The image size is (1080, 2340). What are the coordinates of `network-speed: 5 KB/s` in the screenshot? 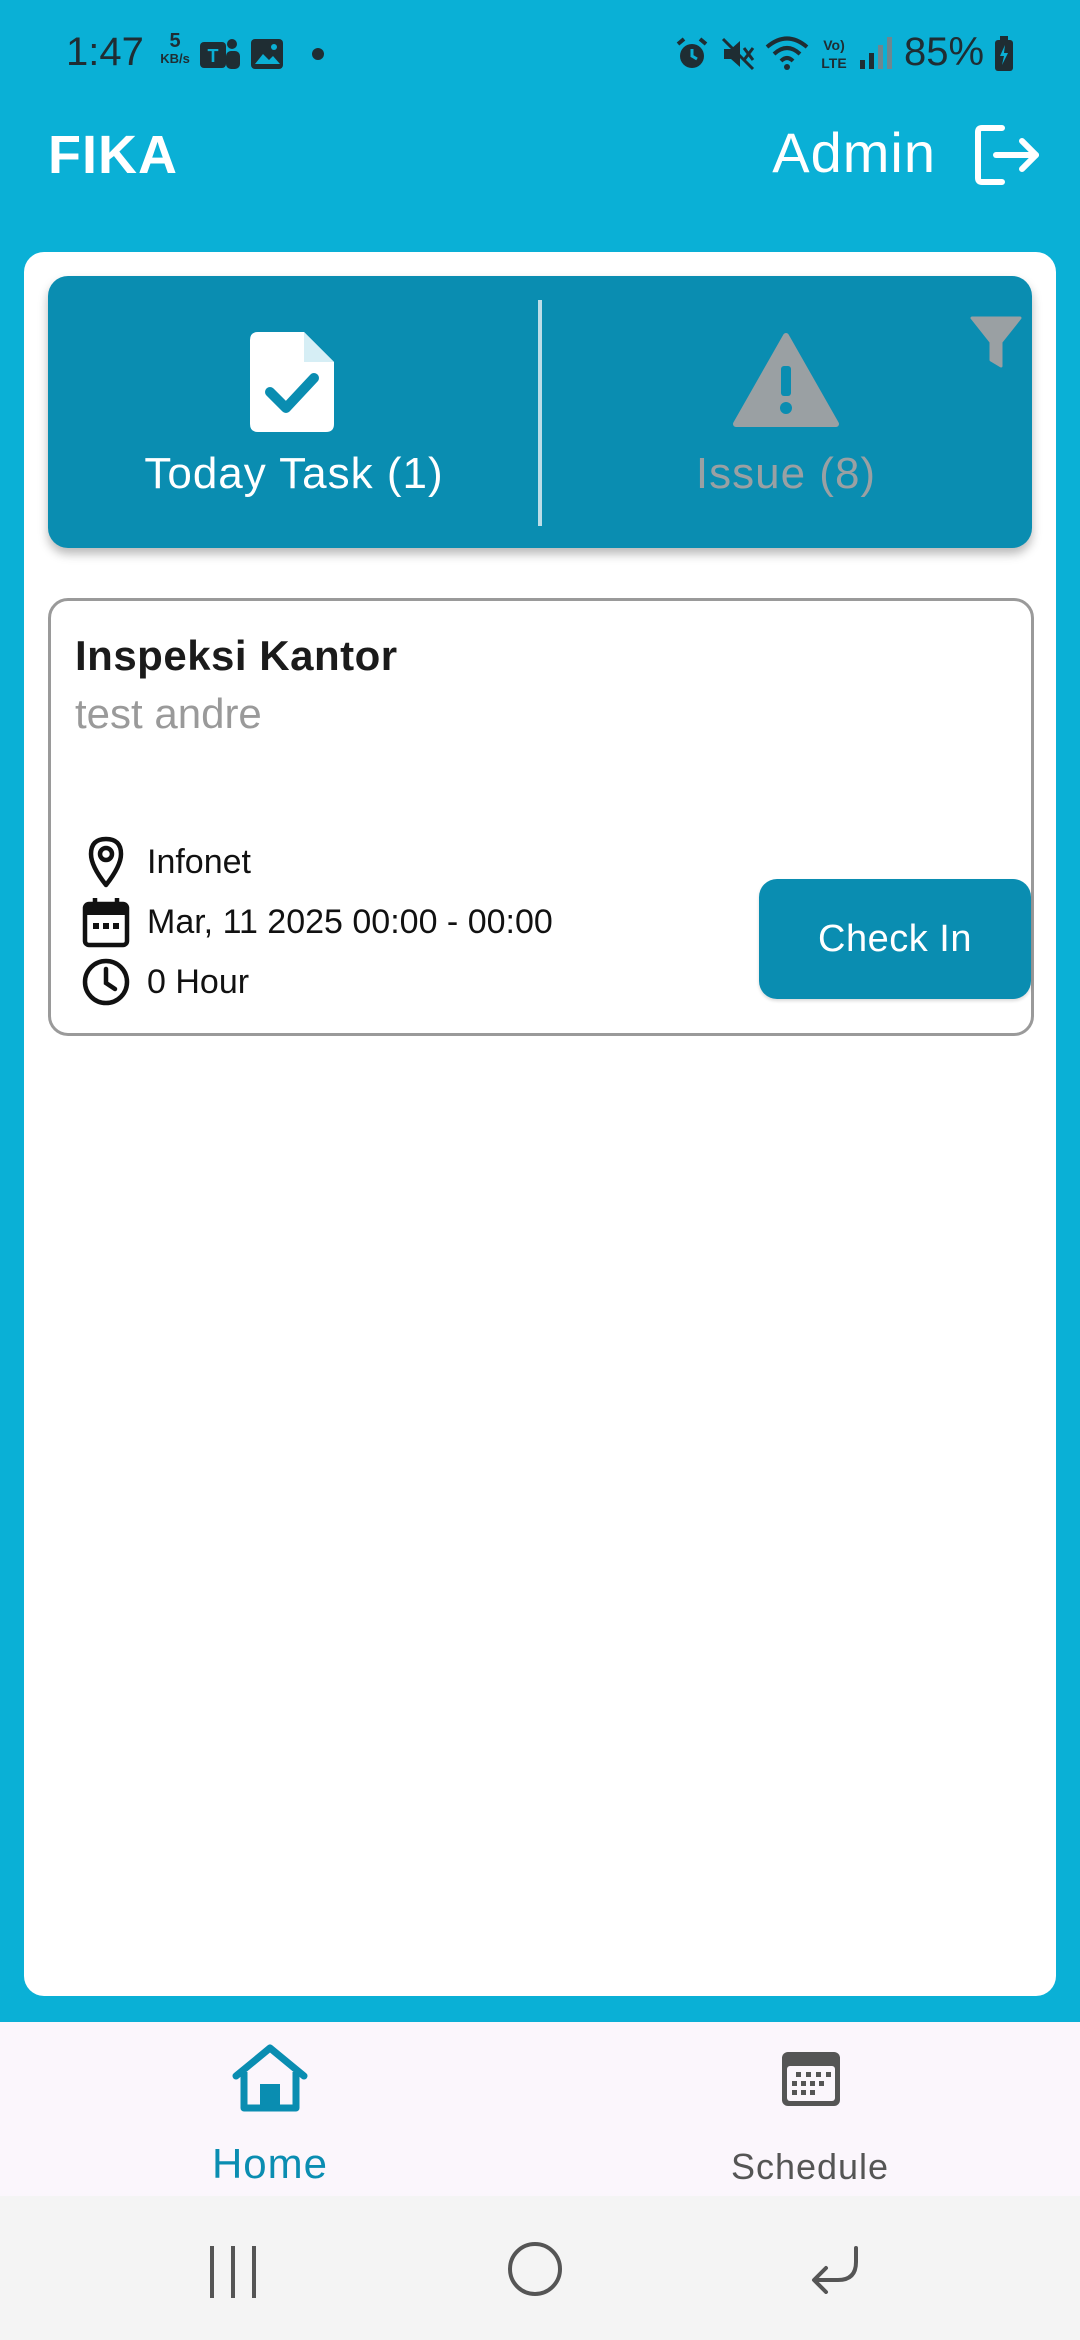 It's located at (175, 49).